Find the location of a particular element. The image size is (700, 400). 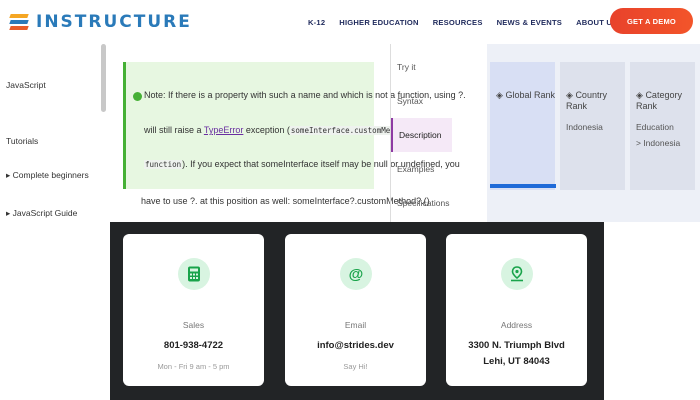

get-a-demo-button: GET A DEMO is located at coordinates (651, 21).